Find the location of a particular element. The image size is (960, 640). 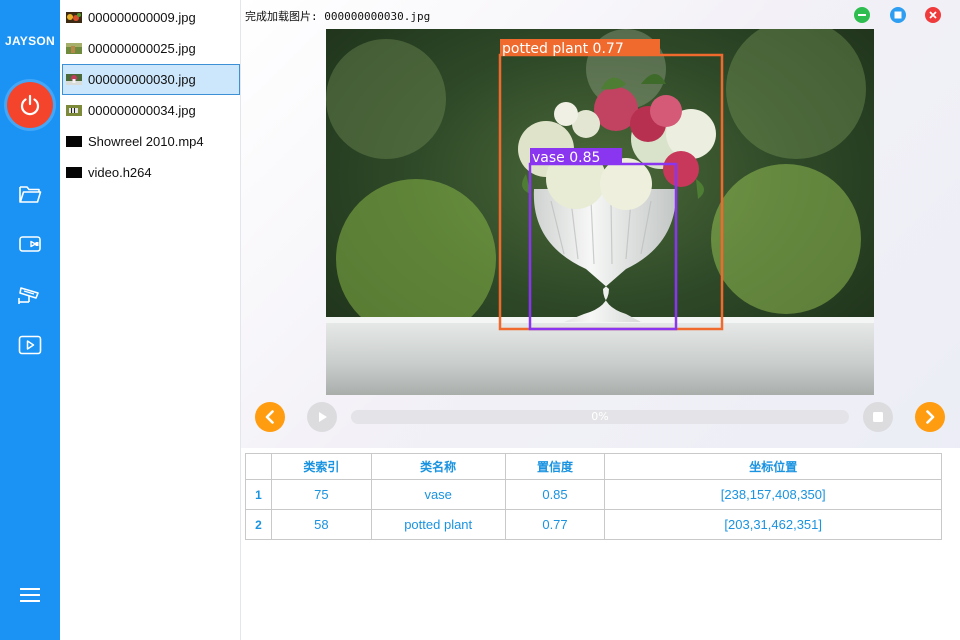

progress-bar: 0% is located at coordinates (600, 417).